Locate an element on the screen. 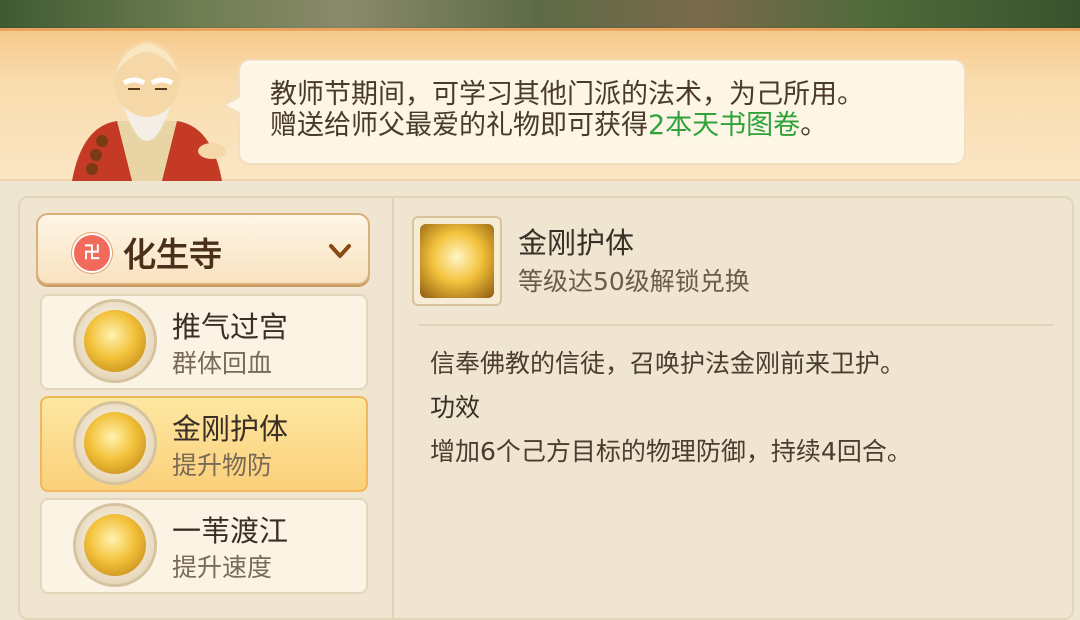 The image size is (1080, 620). school-dropdown: 卍 化生寺 is located at coordinates (203, 249).